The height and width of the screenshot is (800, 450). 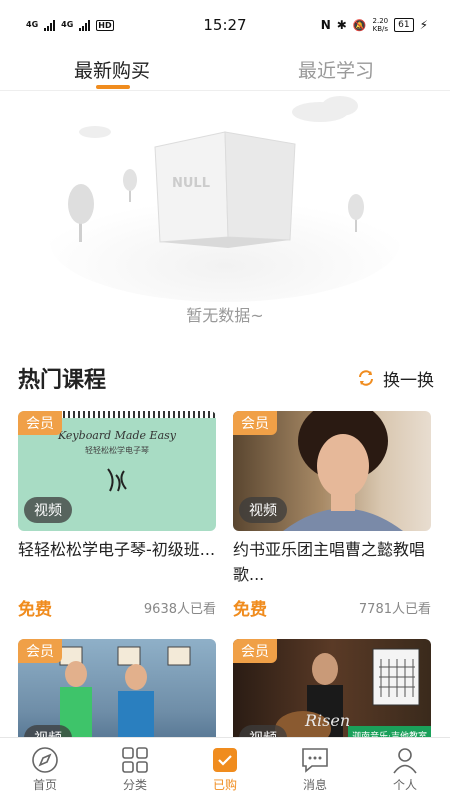 What do you see at coordinates (314, 784) in the screenshot?
I see `nav-messages-label: 消息` at bounding box center [314, 784].